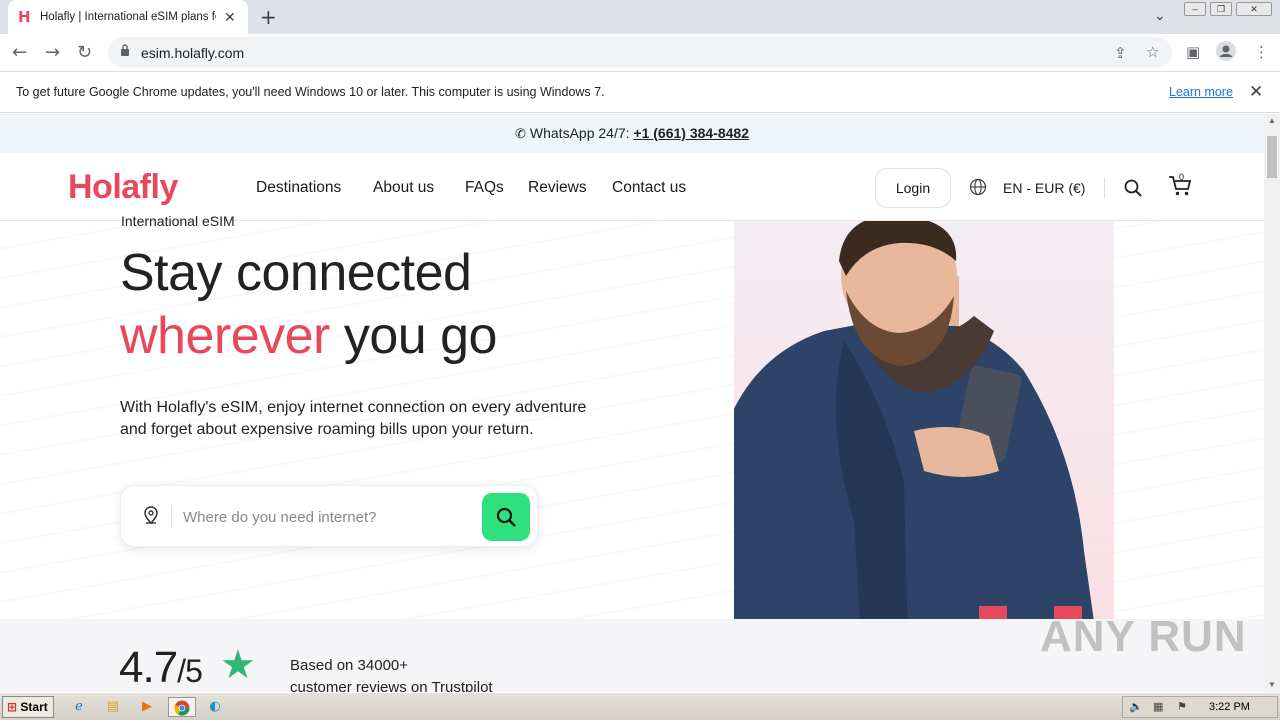 The height and width of the screenshot is (723, 1280). Describe the element at coordinates (12, 707) in the screenshot. I see `windows-flag-icon: ⊞` at that location.